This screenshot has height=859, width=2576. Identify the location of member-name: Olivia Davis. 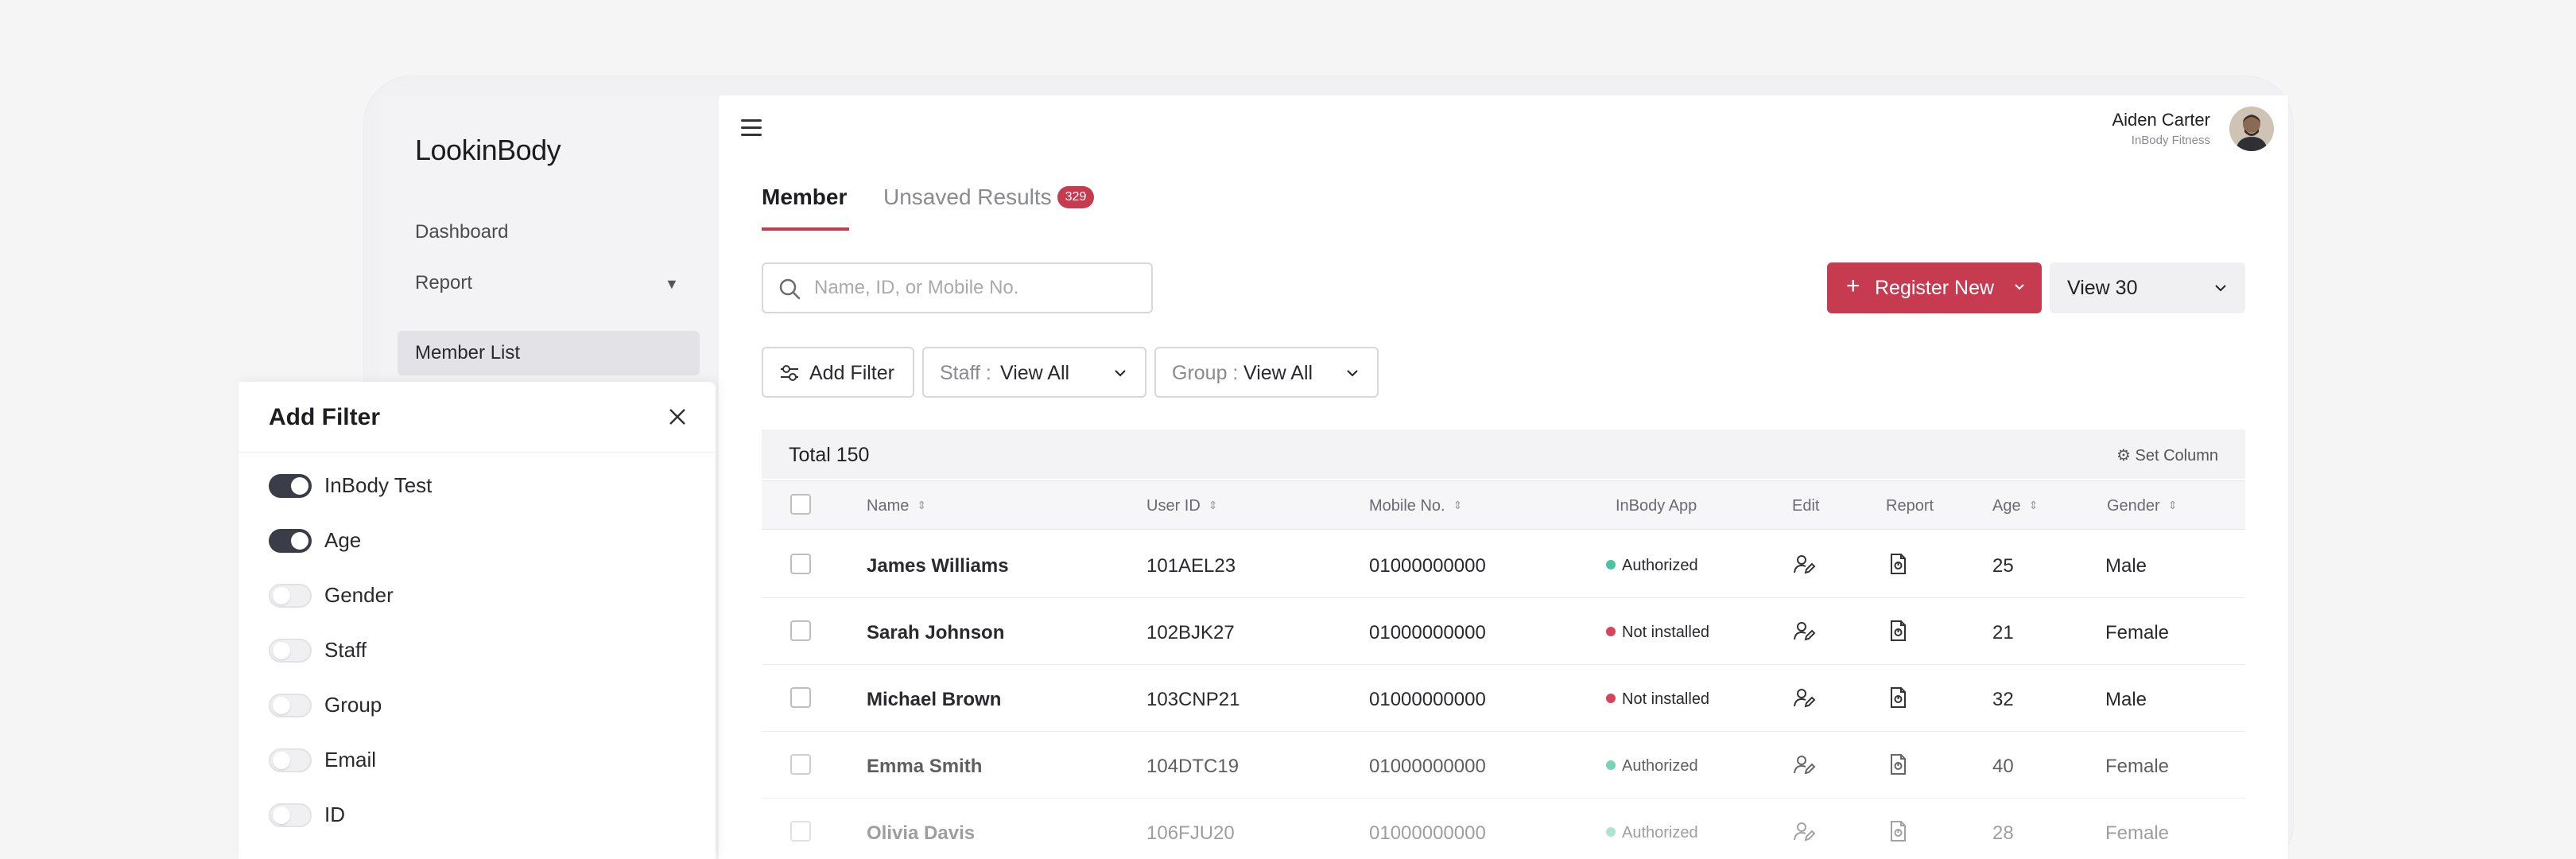
(921, 833).